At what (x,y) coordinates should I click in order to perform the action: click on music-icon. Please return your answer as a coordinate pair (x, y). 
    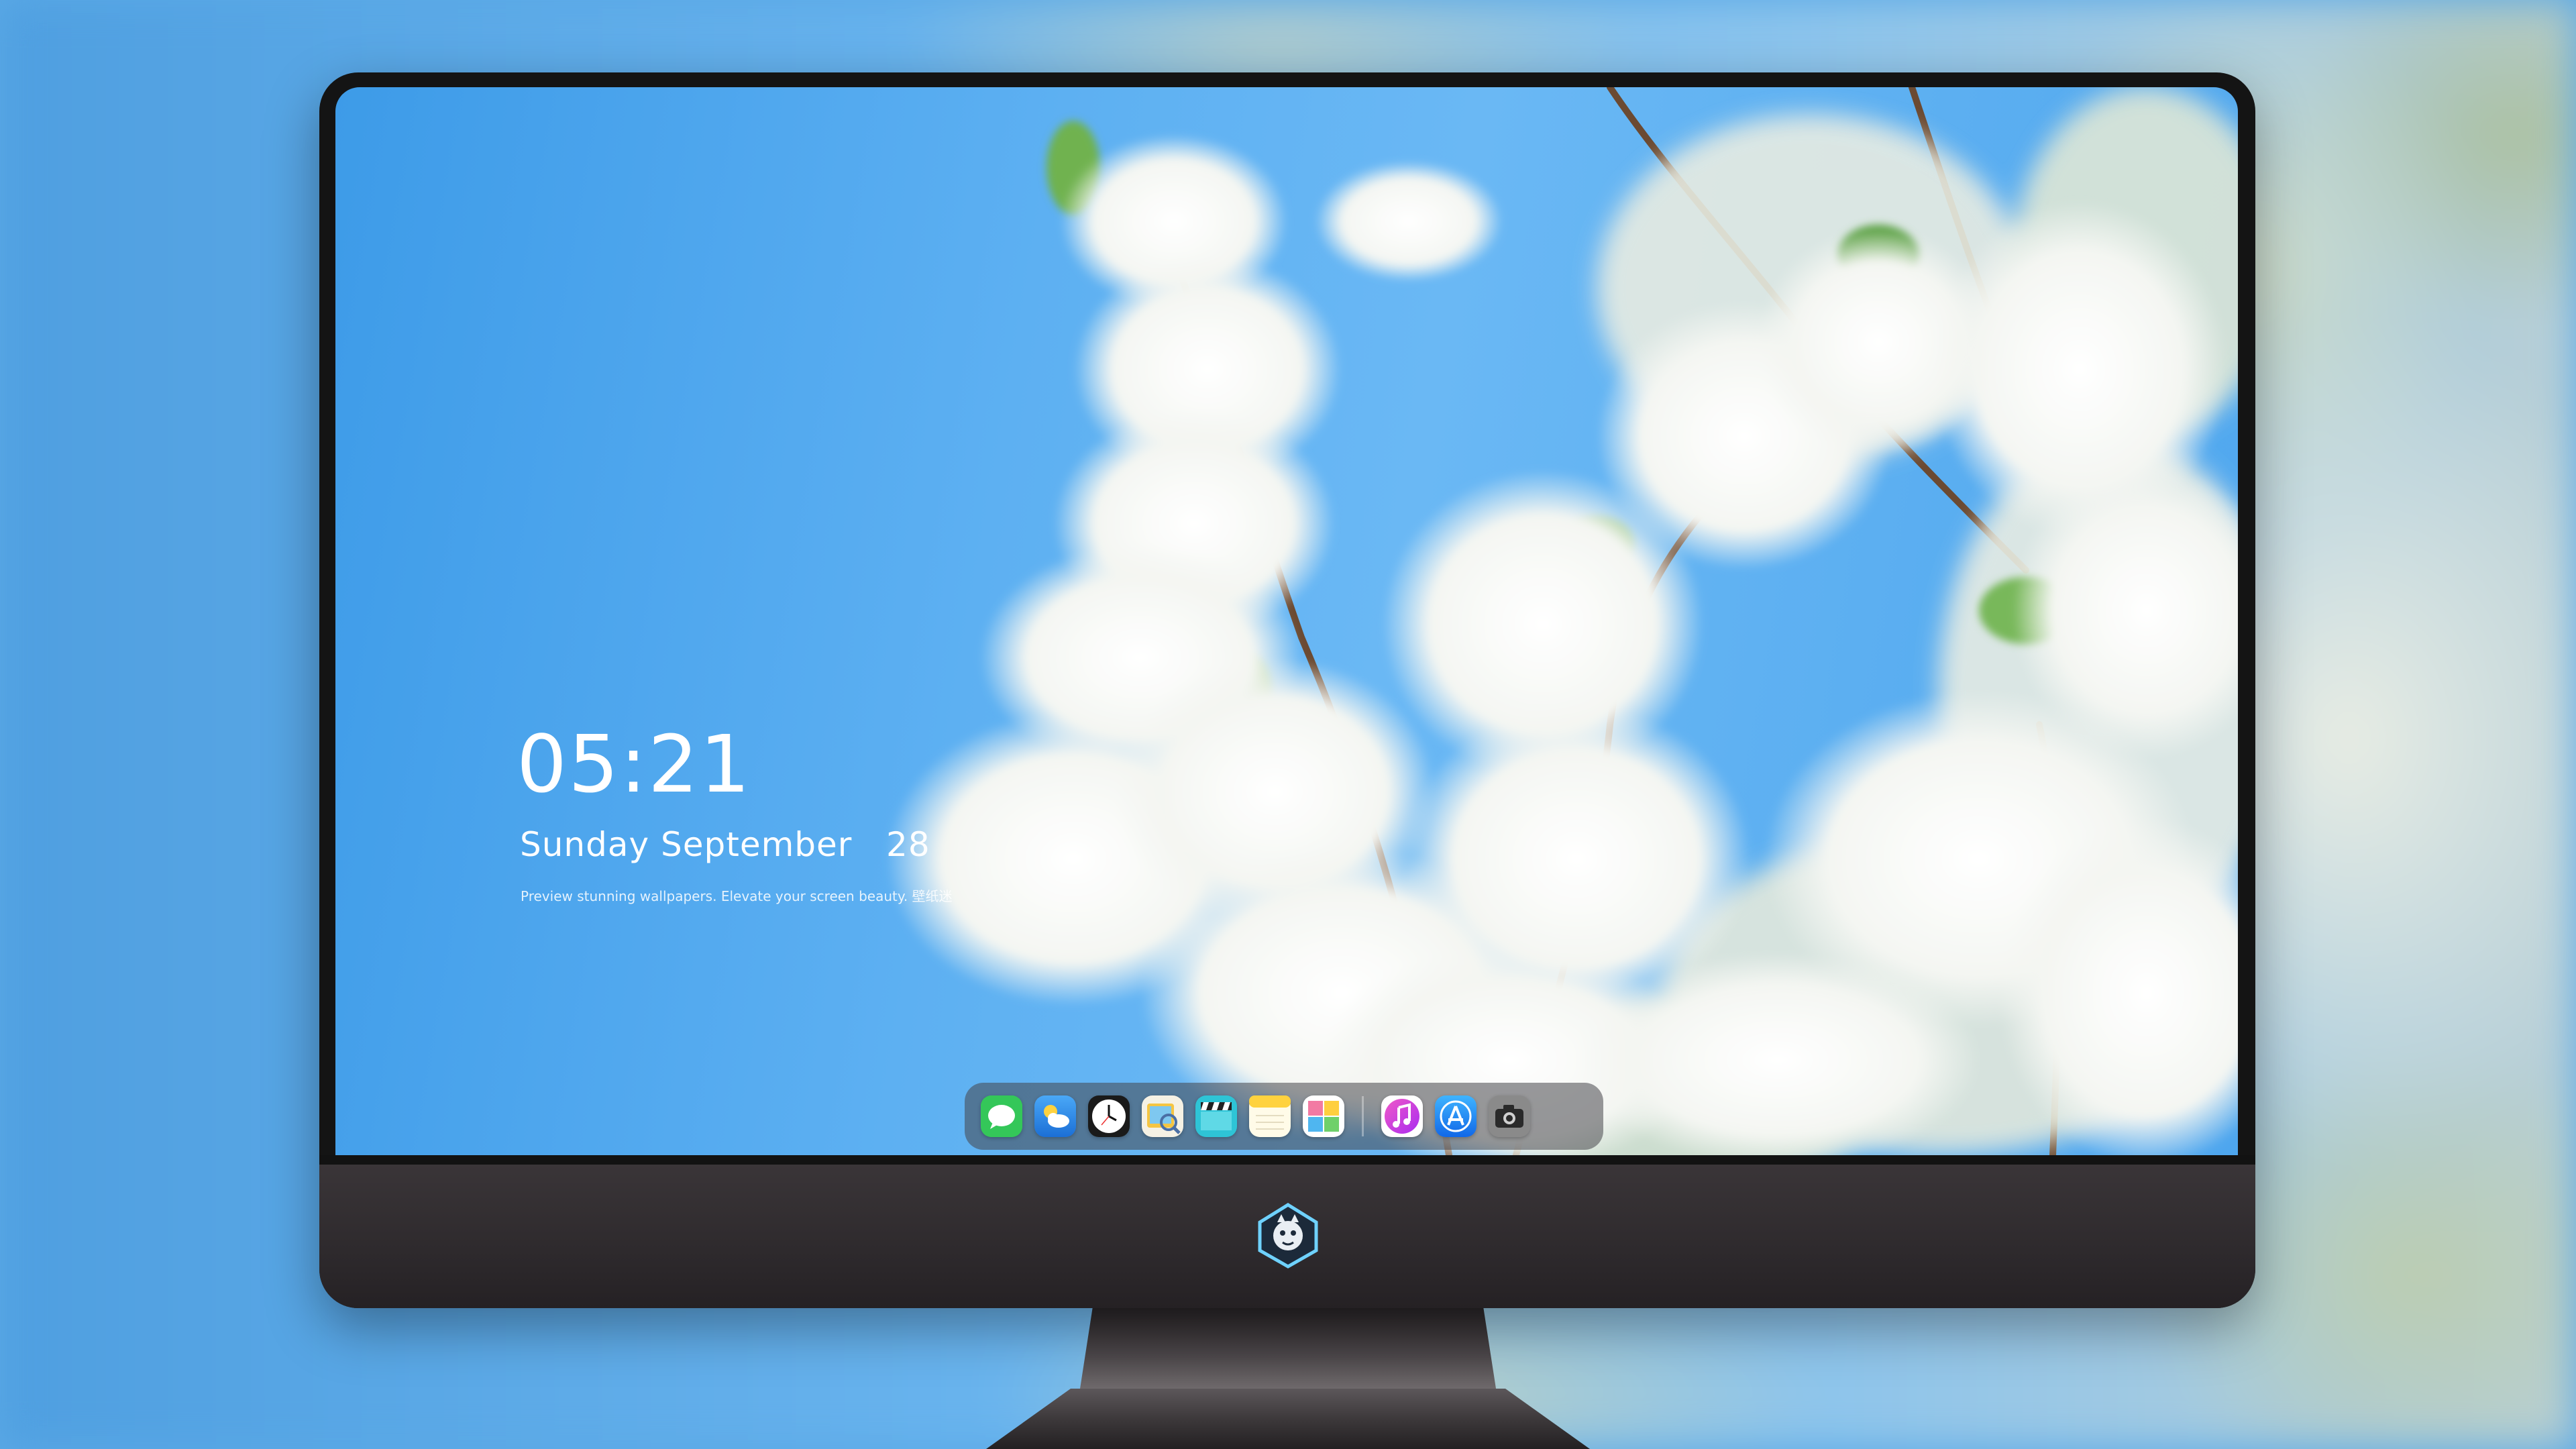
    Looking at the image, I should click on (1402, 1116).